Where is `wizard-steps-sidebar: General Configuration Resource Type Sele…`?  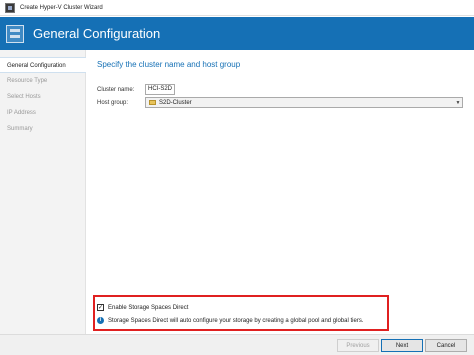 wizard-steps-sidebar: General Configuration Resource Type Sele… is located at coordinates (43, 192).